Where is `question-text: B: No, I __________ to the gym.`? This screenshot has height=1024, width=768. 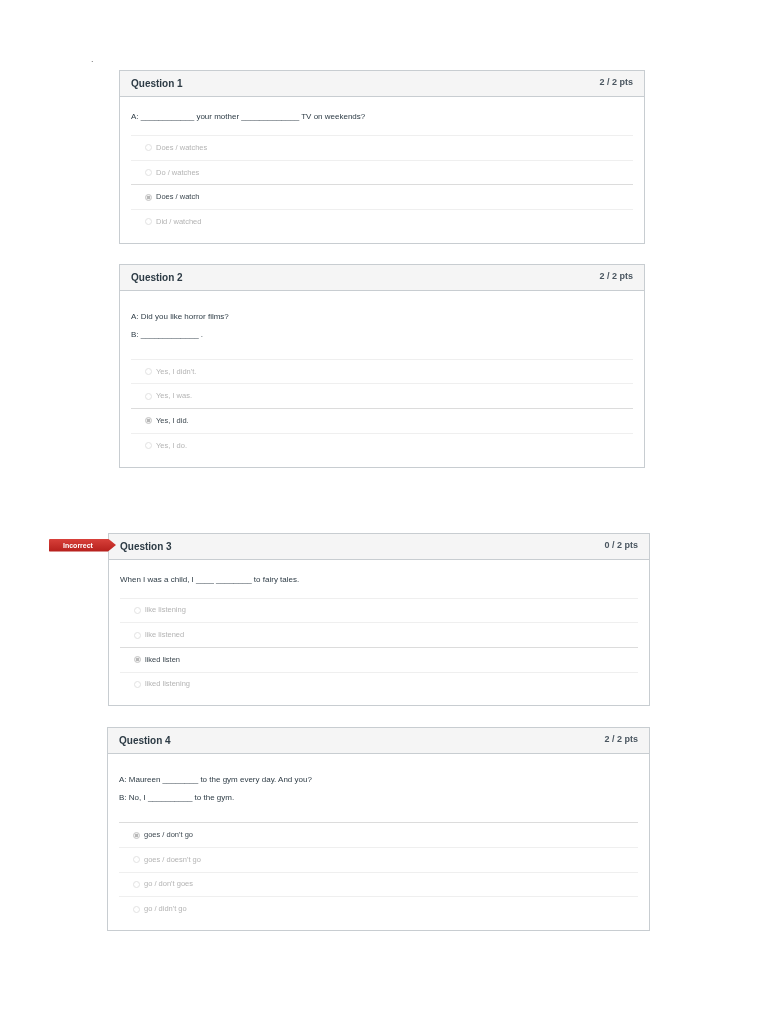
question-text: B: No, I __________ to the gym. is located at coordinates (177, 798).